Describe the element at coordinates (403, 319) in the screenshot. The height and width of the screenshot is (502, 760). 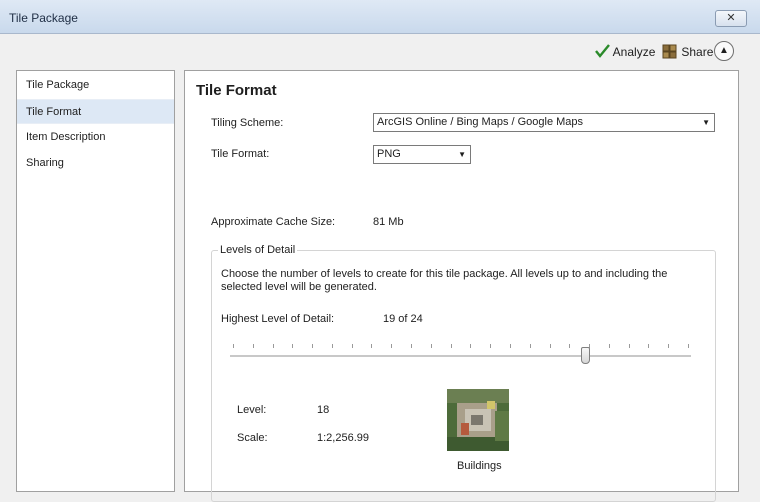
I see `highest-level-value: 19 of 24` at that location.